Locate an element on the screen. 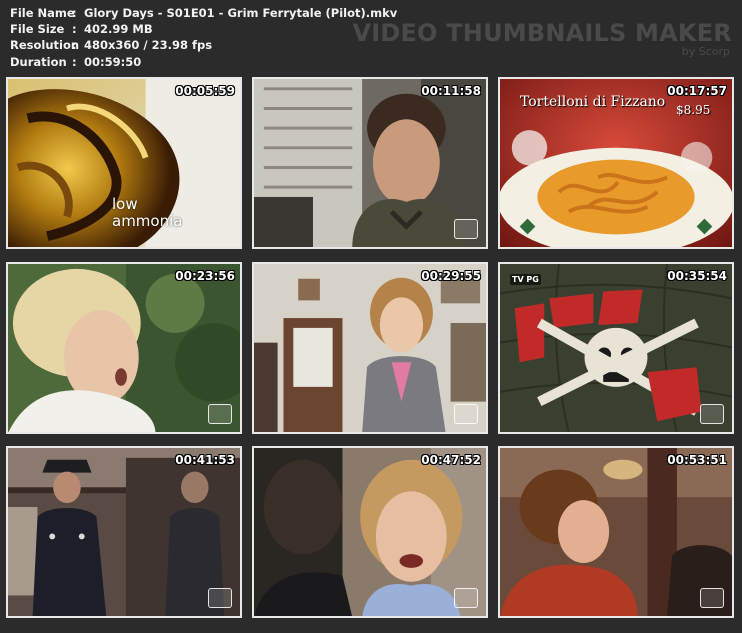  thumbnail-2: 00:11:58 is located at coordinates (370, 163).